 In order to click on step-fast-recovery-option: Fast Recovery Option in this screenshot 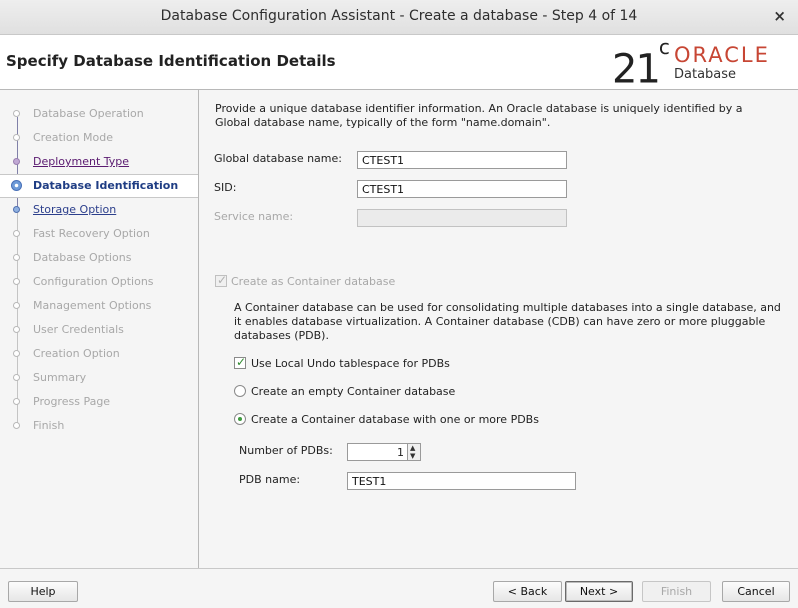, I will do `click(99, 234)`.